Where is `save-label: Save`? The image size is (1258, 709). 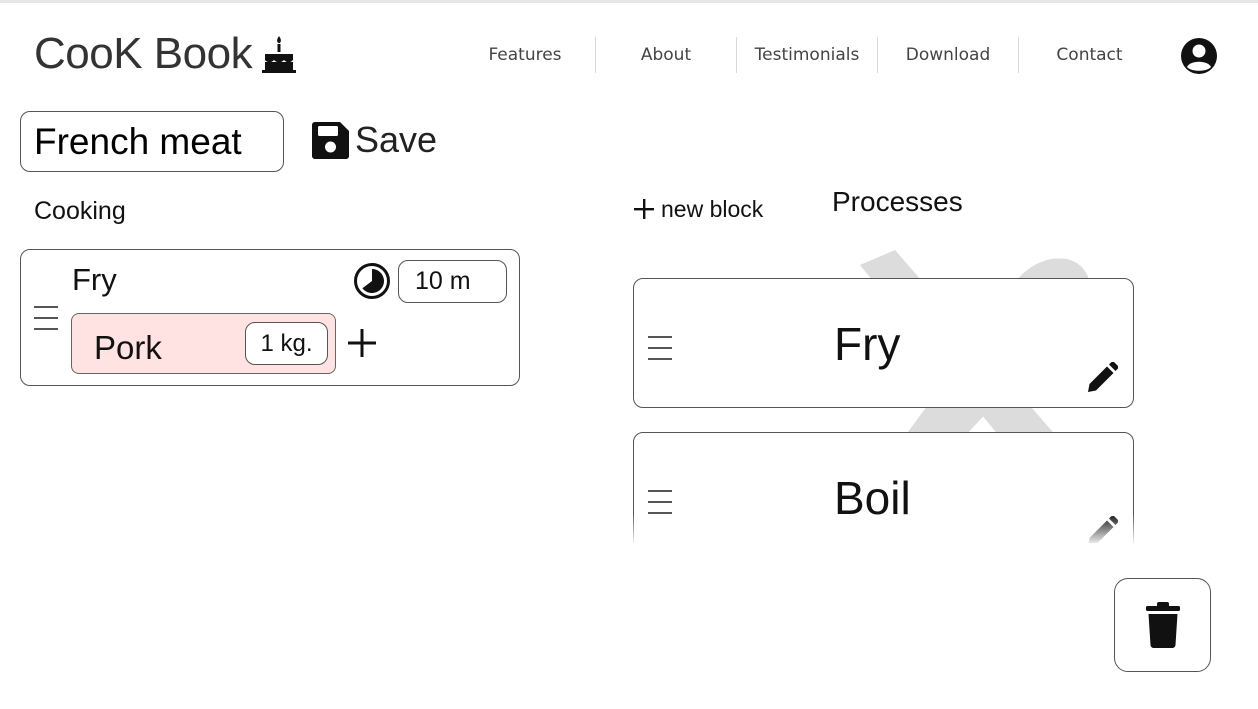
save-label: Save is located at coordinates (396, 139).